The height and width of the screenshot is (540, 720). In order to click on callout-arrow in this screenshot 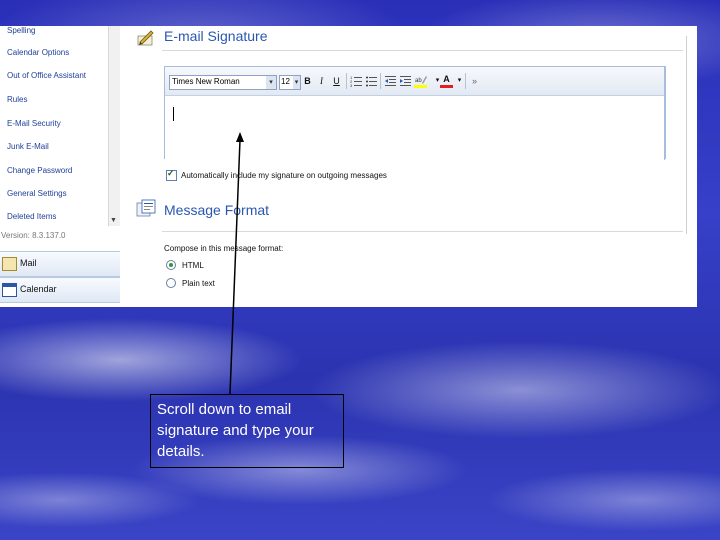, I will do `click(236, 263)`.